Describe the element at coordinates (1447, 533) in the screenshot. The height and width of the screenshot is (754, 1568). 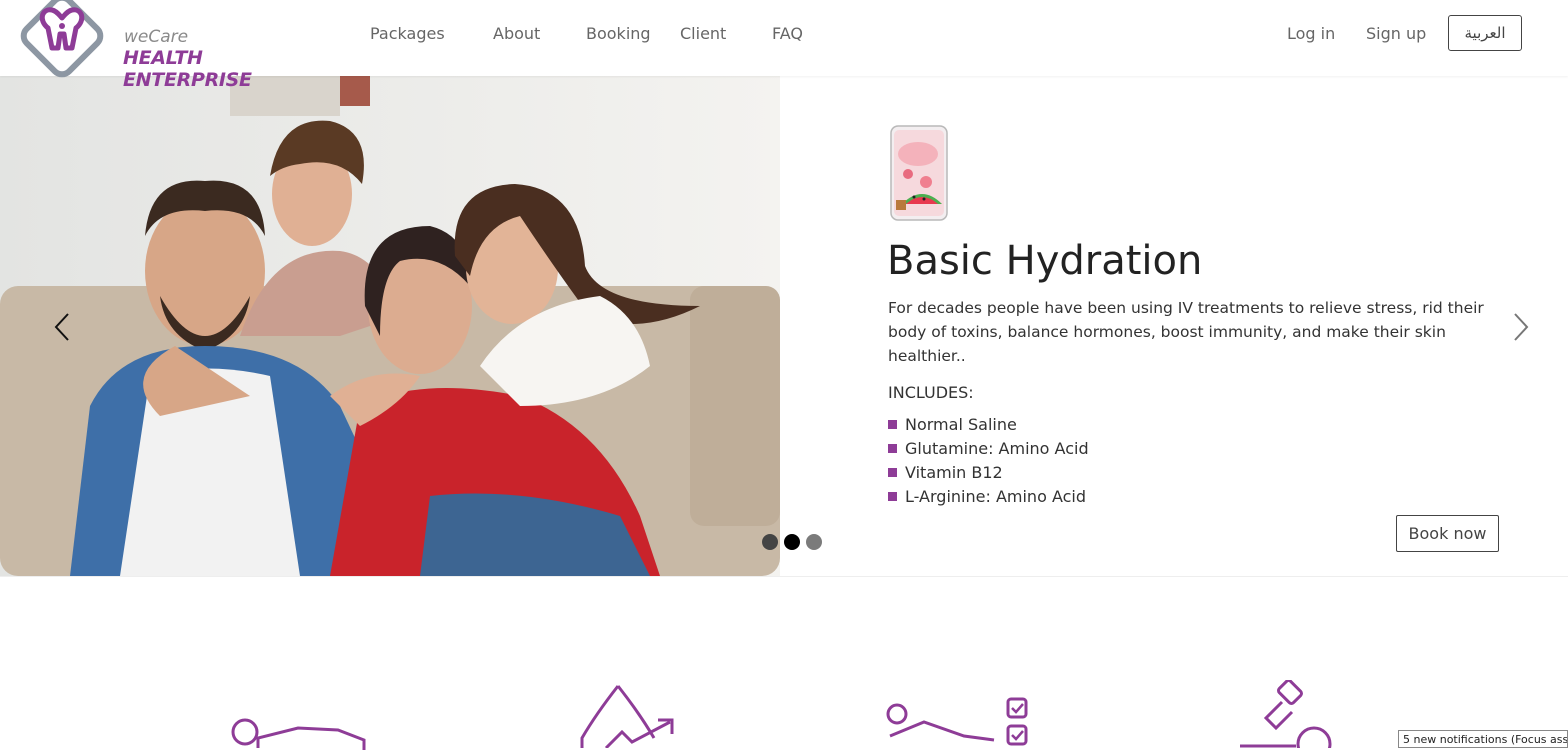
I see `book-now-button: Book now` at that location.